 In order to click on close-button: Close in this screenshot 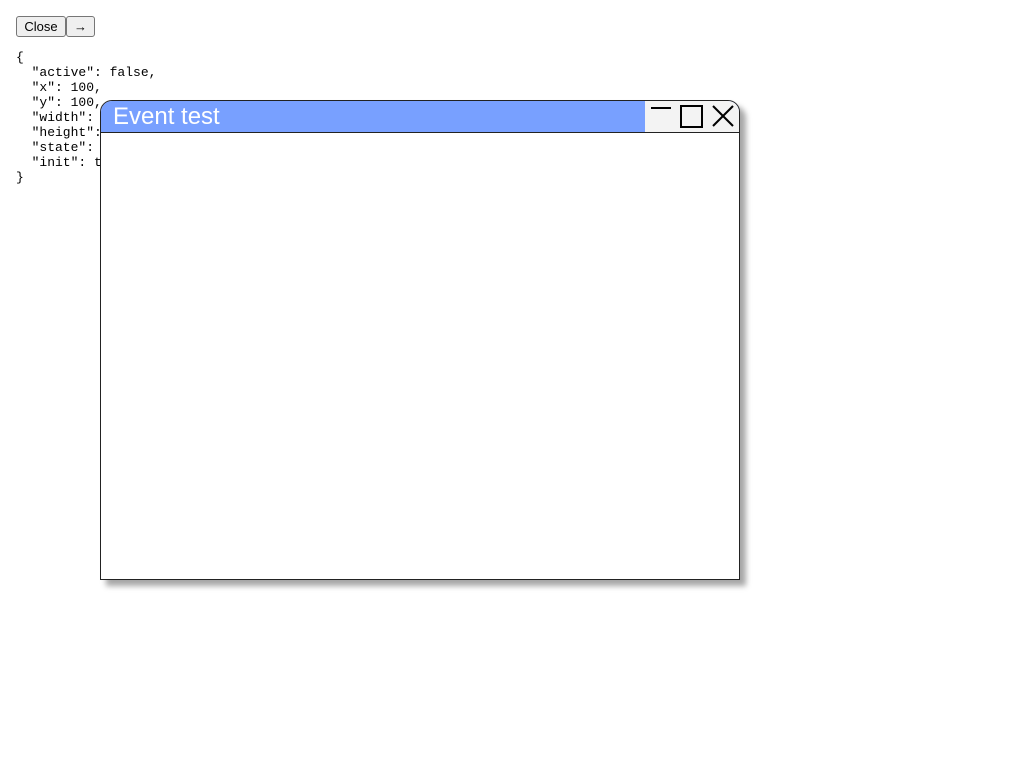, I will do `click(41, 26)`.